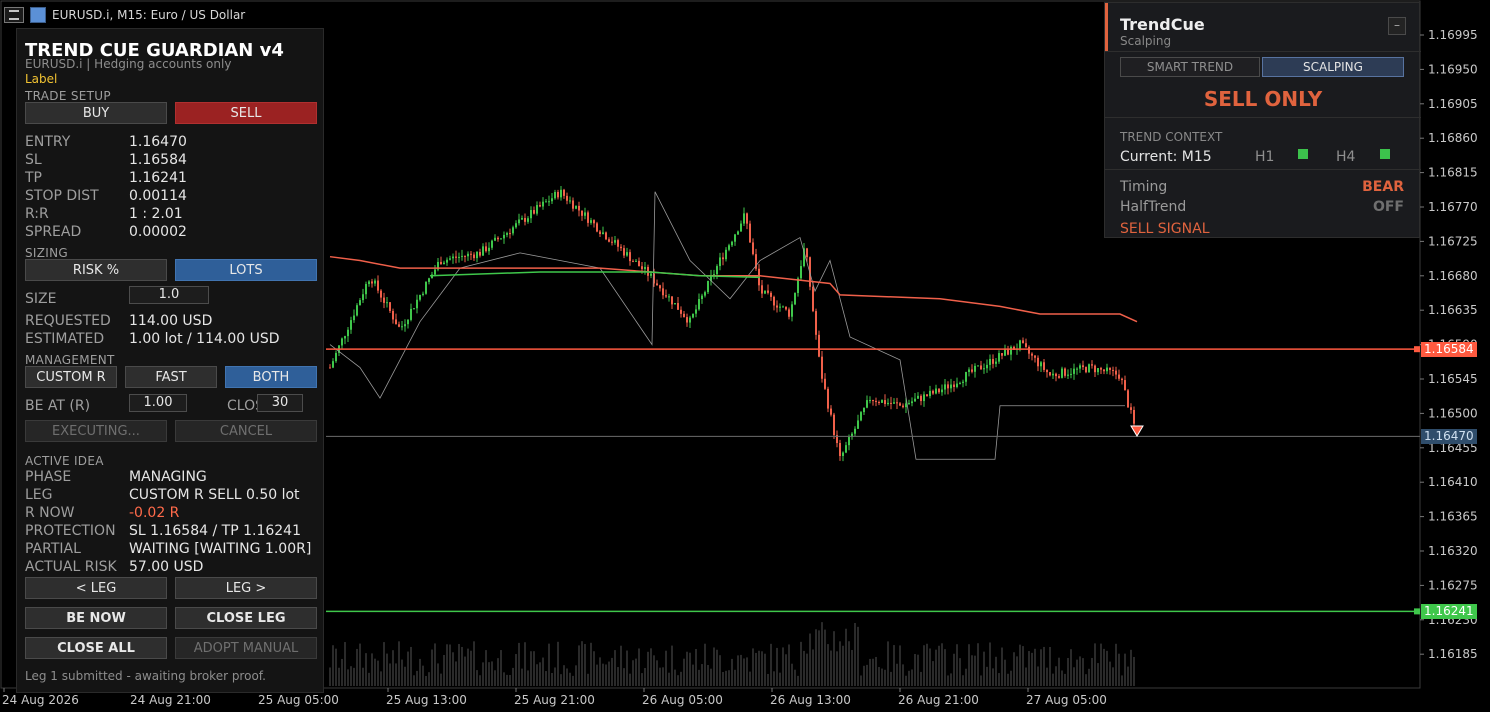 The image size is (1490, 712). What do you see at coordinates (246, 588) in the screenshot?
I see `next-leg-button: LEG >` at bounding box center [246, 588].